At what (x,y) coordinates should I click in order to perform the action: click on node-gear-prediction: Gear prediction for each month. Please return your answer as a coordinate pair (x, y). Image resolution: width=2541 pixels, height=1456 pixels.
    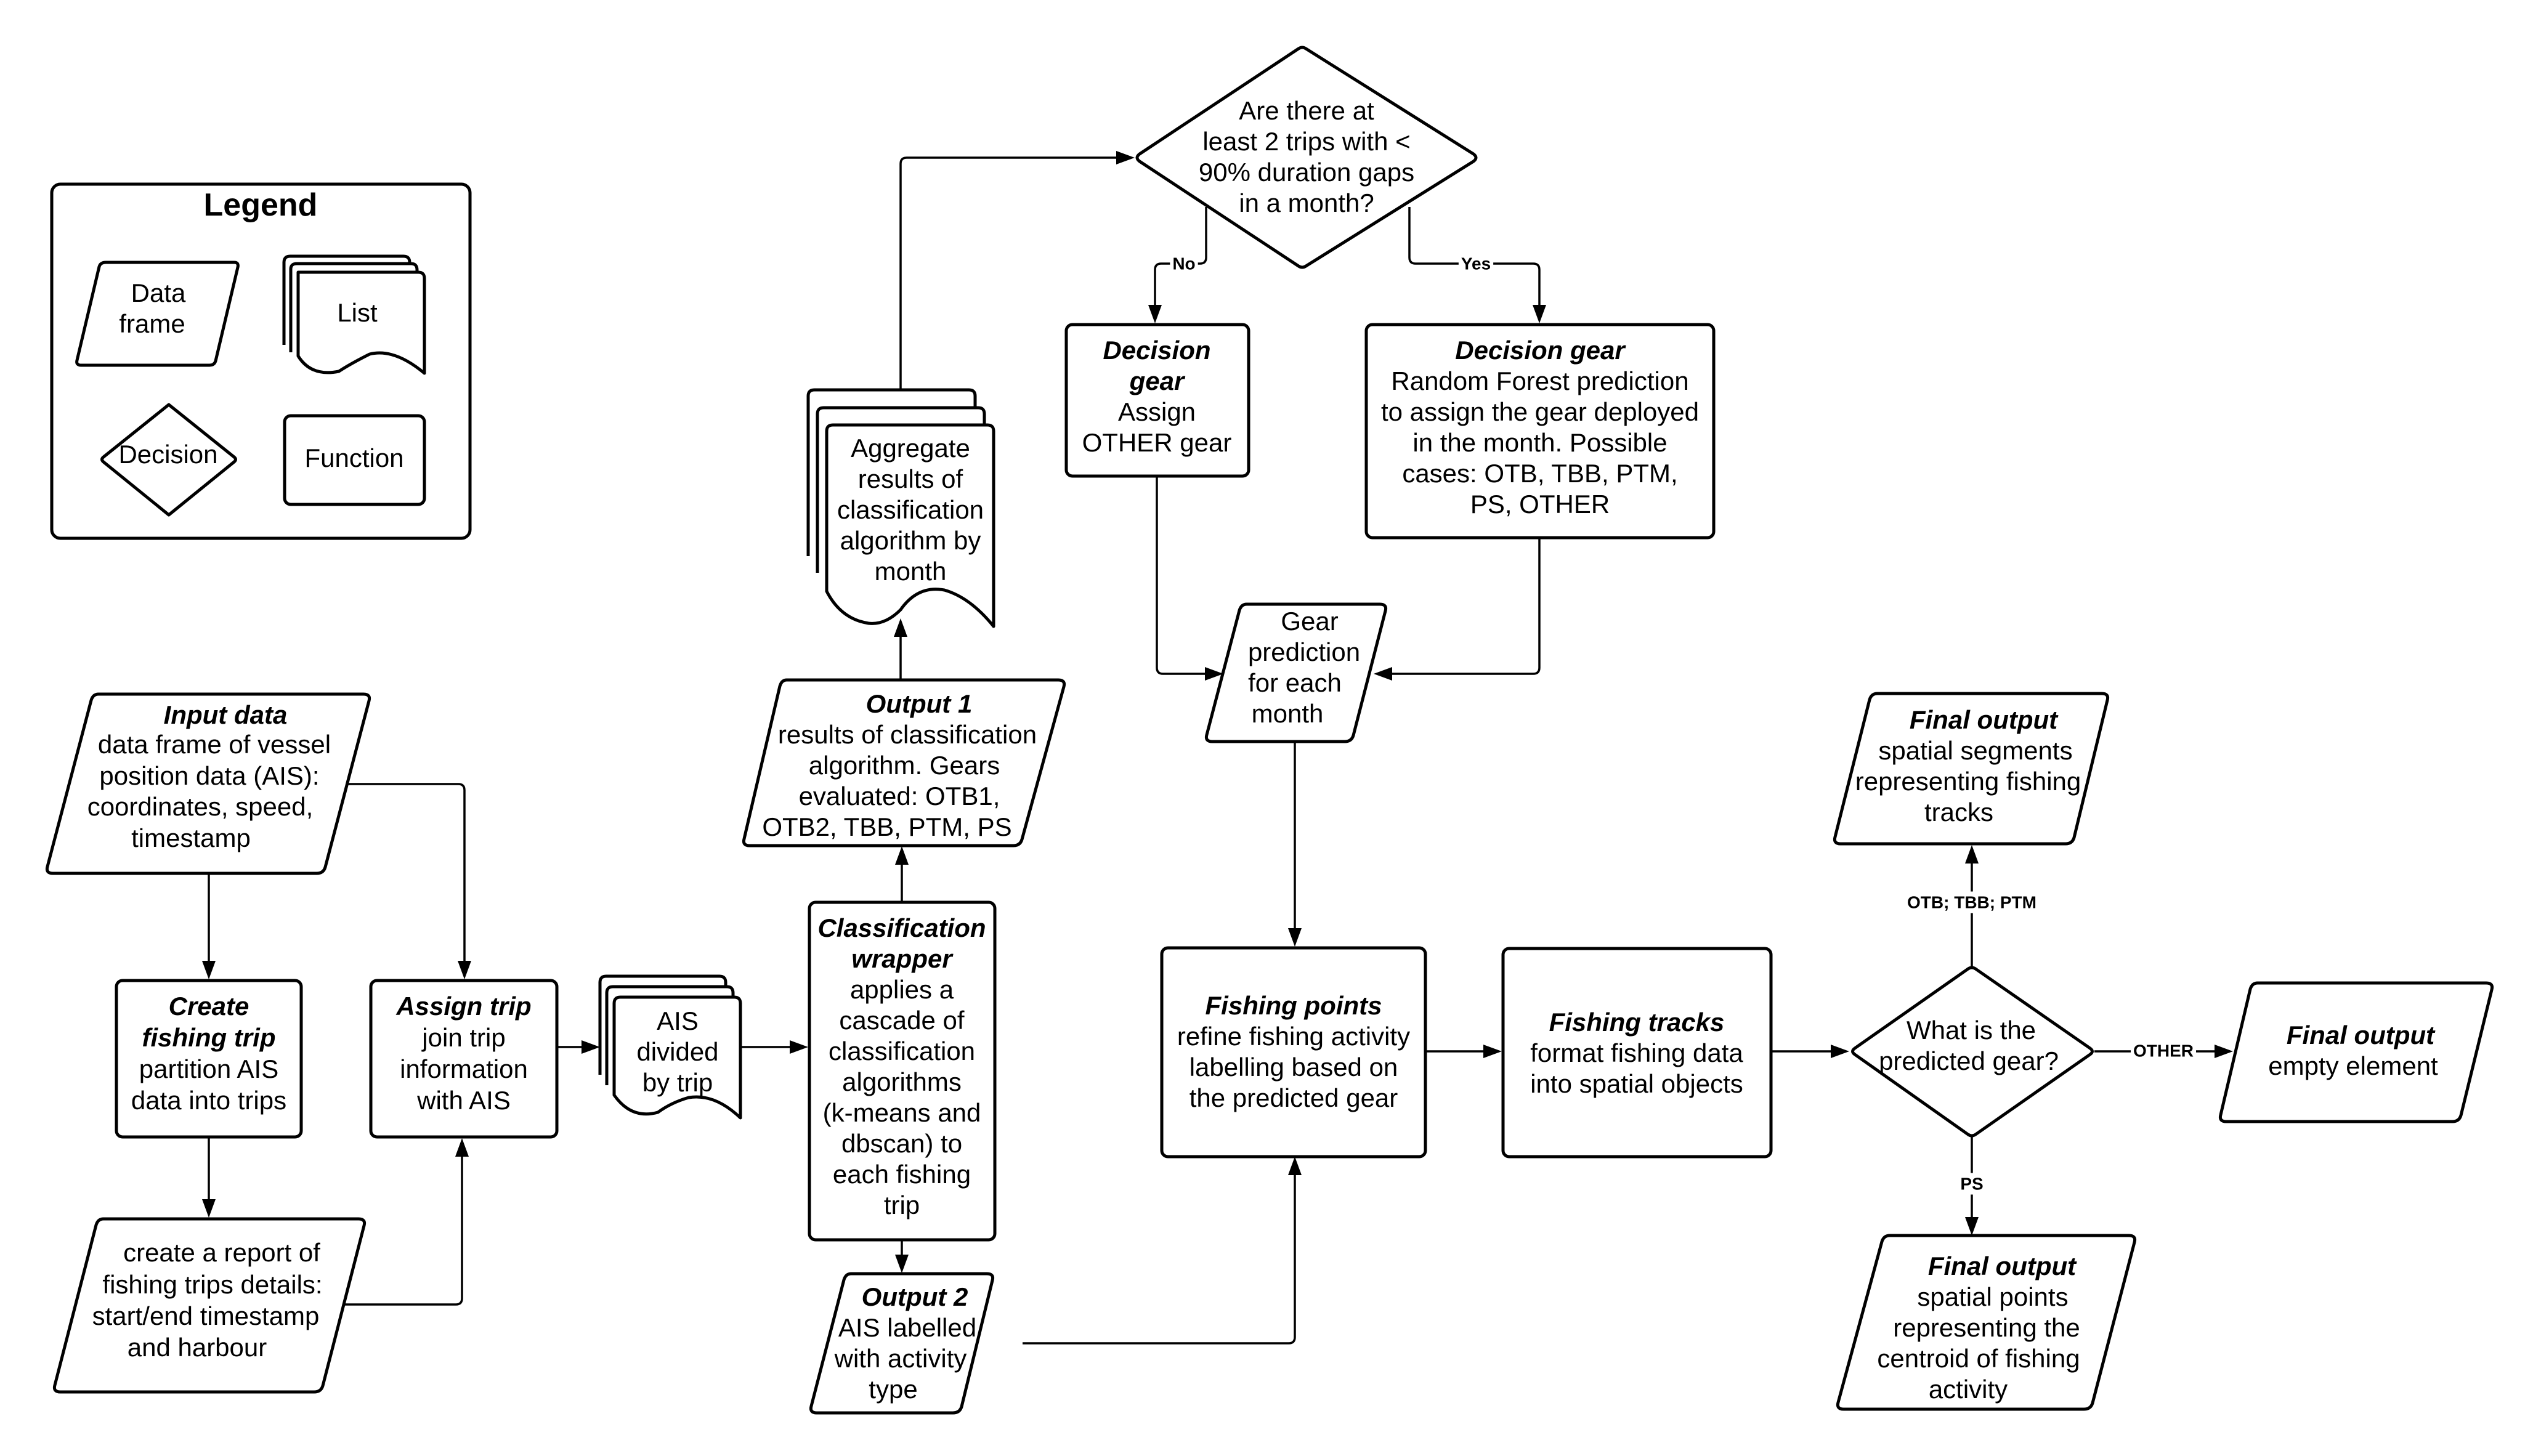
    Looking at the image, I should click on (1296, 672).